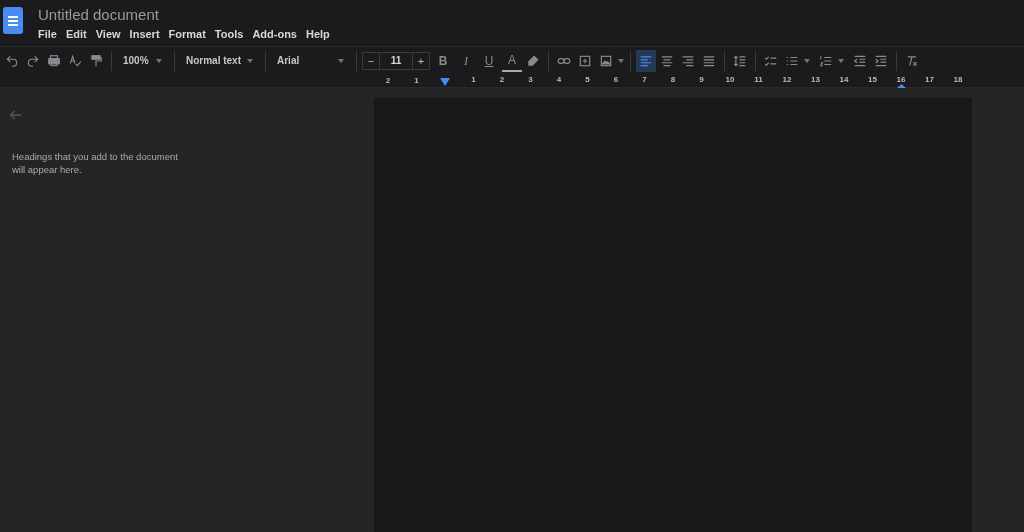 This screenshot has height=532, width=1024. I want to click on ruler-number: 8, so click(673, 79).